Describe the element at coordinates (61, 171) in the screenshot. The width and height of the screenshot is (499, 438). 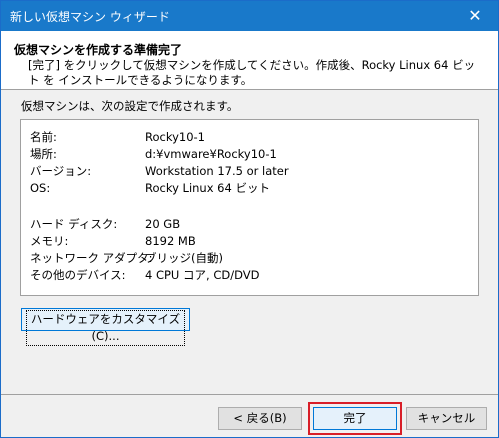
I see `summary-label: バージョン:` at that location.